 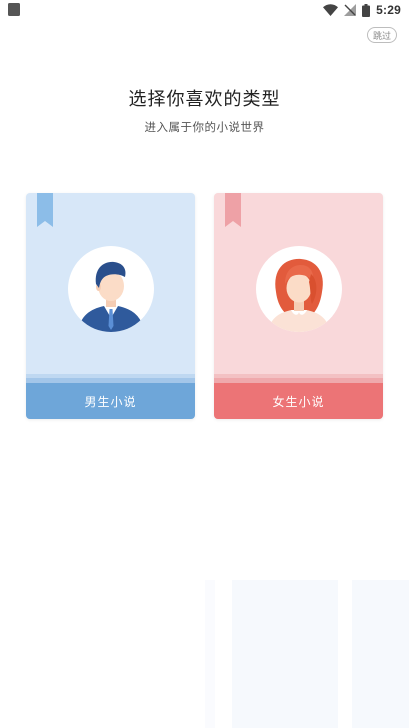 I want to click on female-novel-card: 女生小说, so click(x=298, y=306).